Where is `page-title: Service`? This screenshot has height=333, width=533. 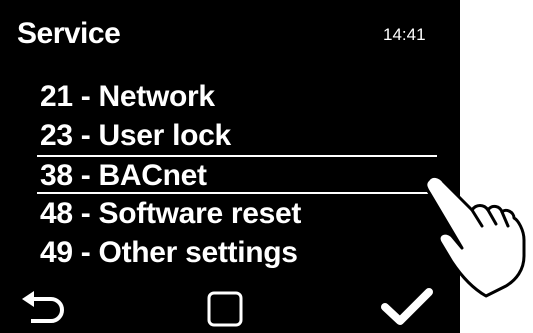 page-title: Service is located at coordinates (69, 33).